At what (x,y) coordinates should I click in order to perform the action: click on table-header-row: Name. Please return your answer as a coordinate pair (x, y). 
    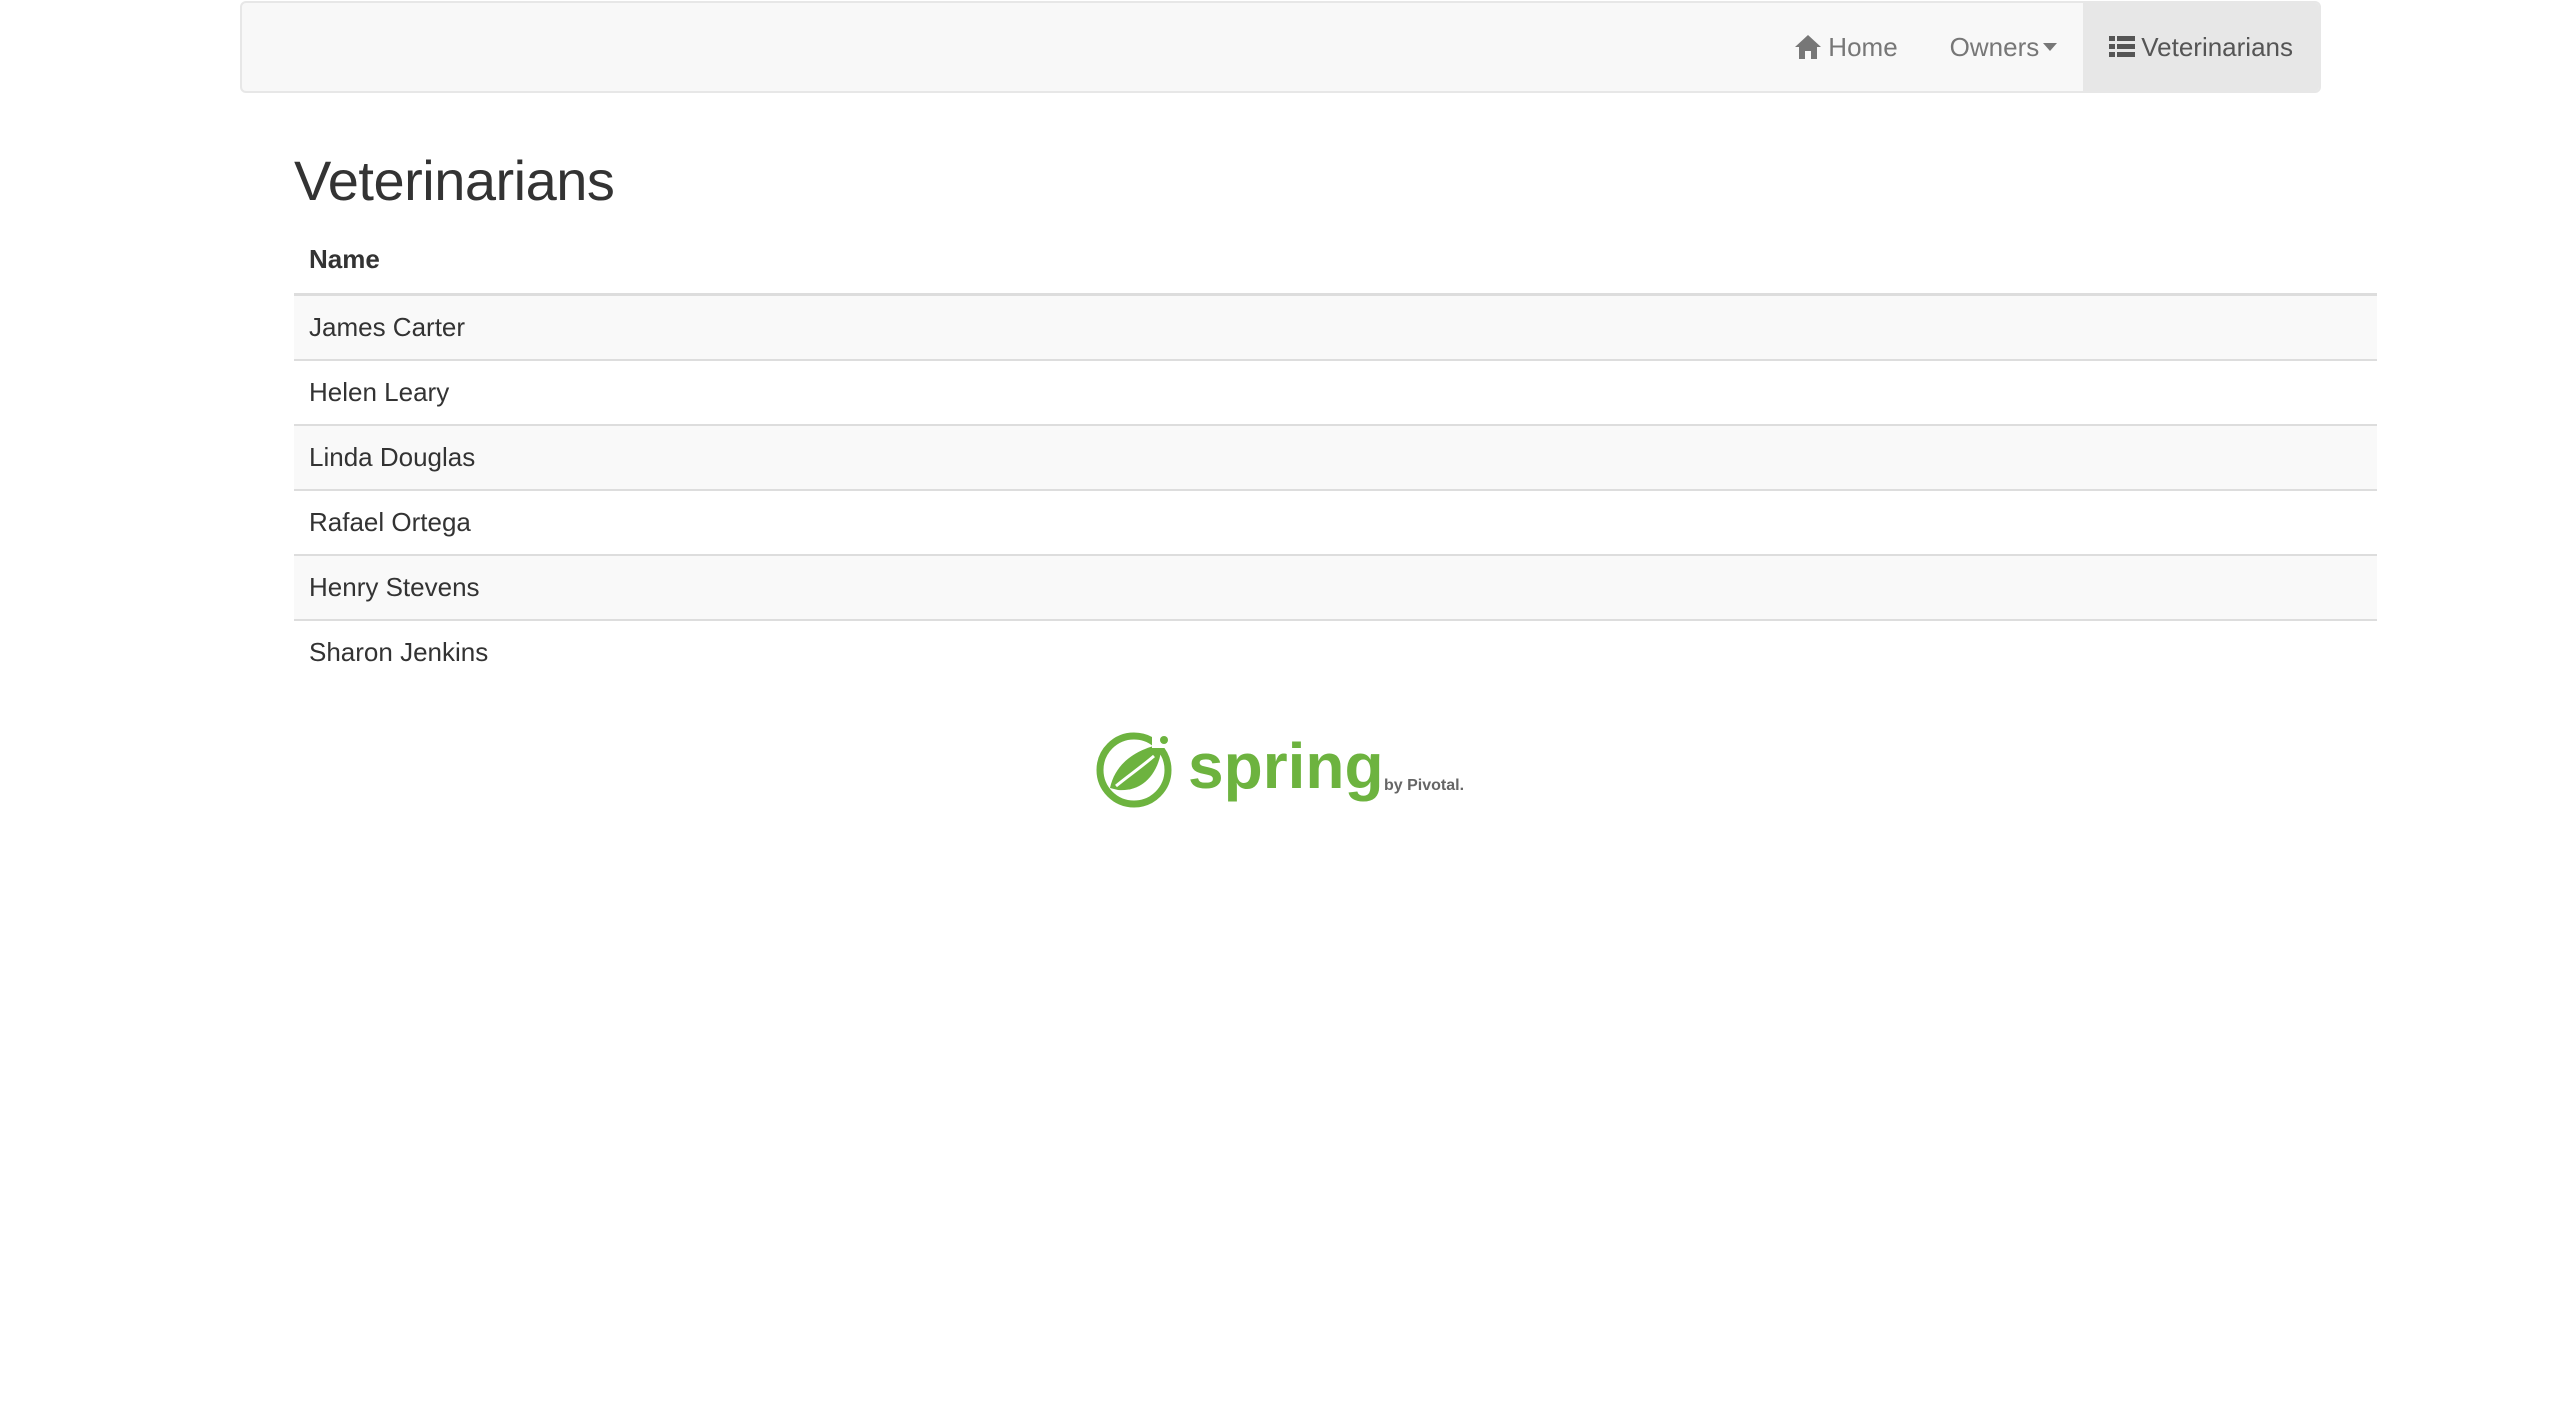
    Looking at the image, I should click on (1335, 262).